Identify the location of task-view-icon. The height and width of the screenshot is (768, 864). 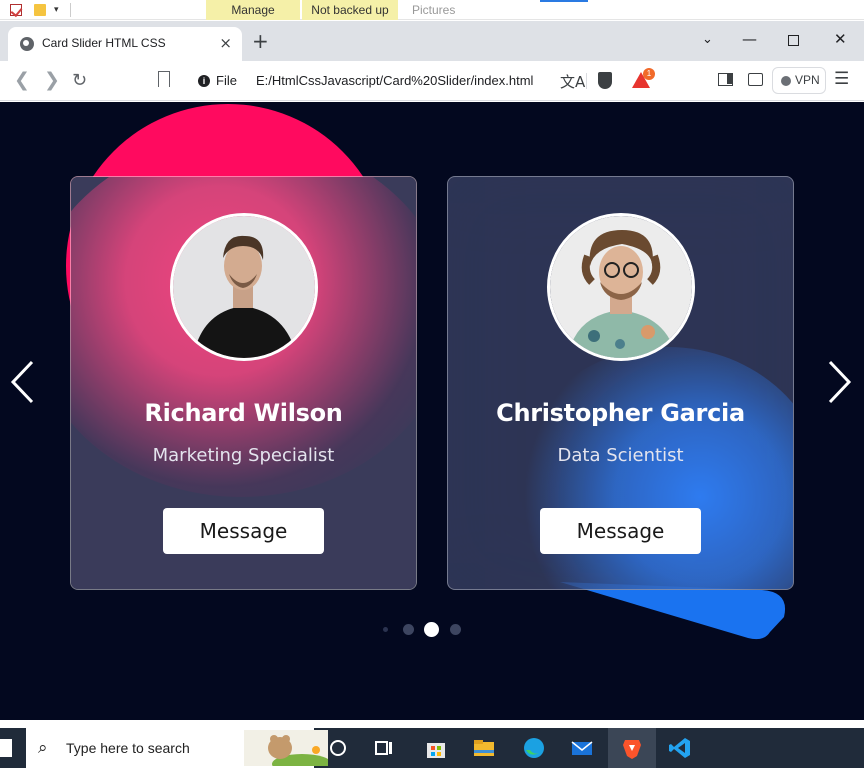
(384, 748).